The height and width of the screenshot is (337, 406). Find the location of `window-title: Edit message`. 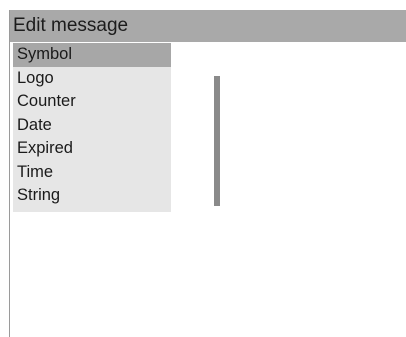

window-title: Edit message is located at coordinates (208, 26).